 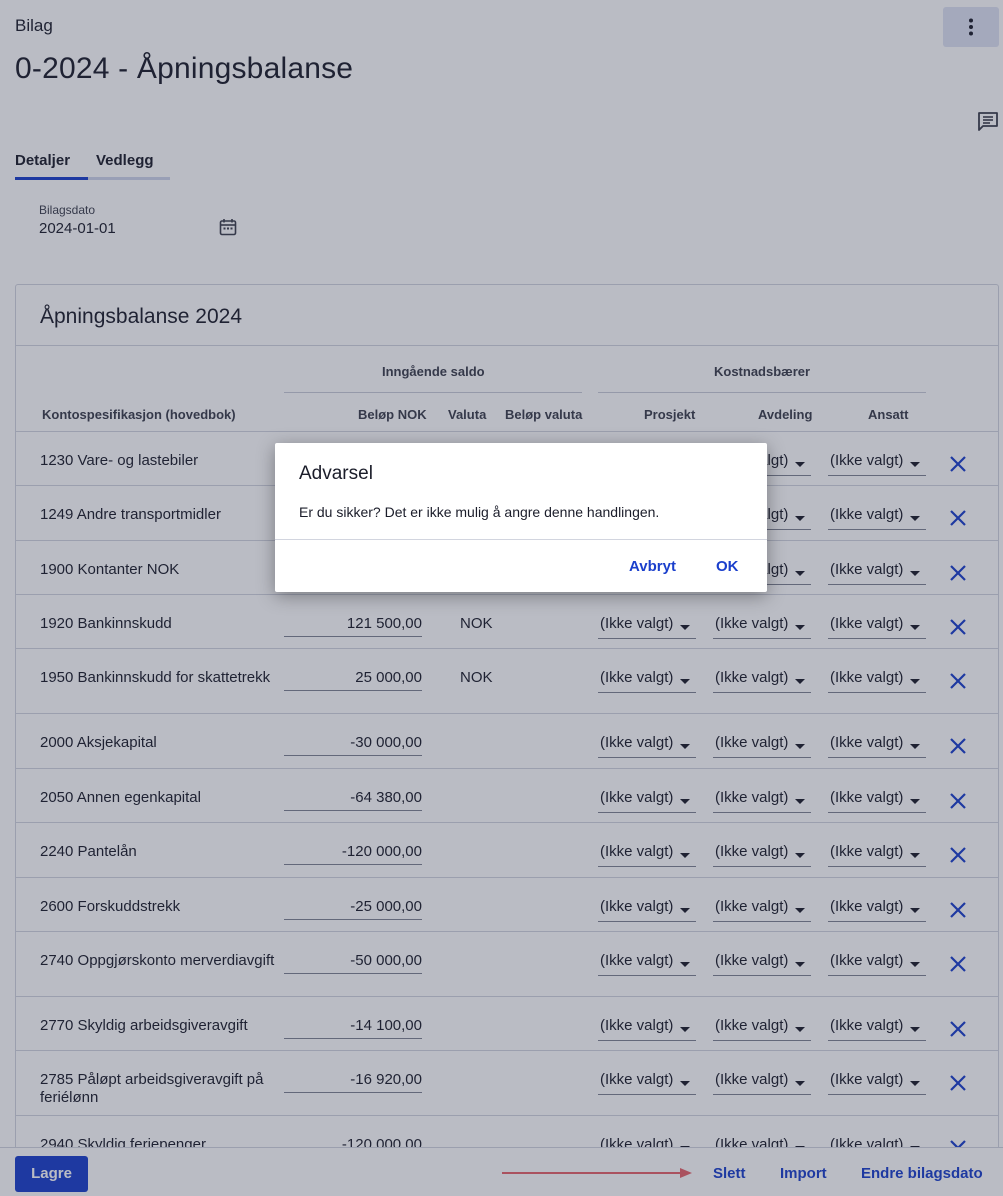 I want to click on dialog-title: Advarsel, so click(x=336, y=473).